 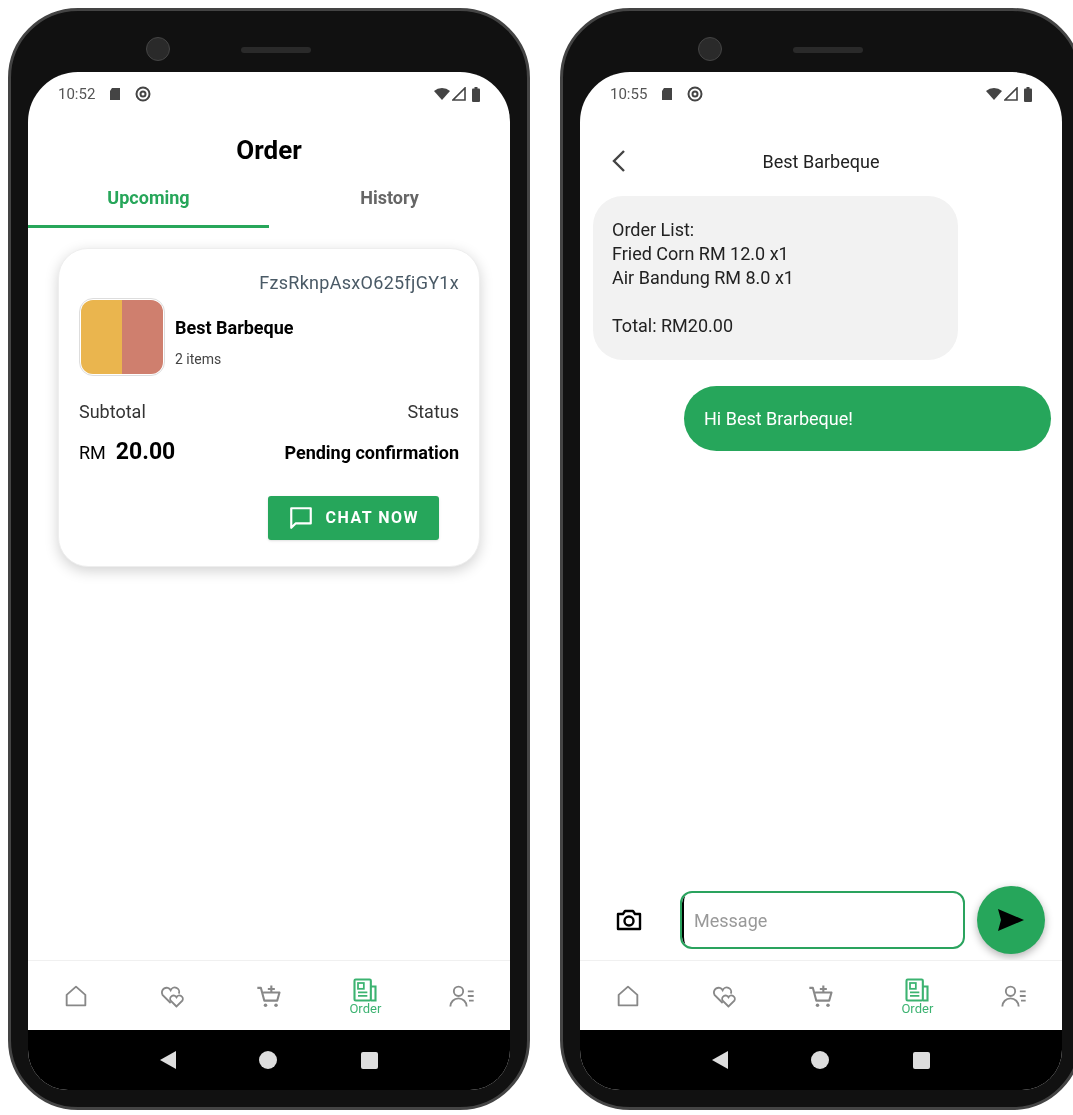 What do you see at coordinates (371, 453) in the screenshot?
I see `order-status: Pending confirmation` at bounding box center [371, 453].